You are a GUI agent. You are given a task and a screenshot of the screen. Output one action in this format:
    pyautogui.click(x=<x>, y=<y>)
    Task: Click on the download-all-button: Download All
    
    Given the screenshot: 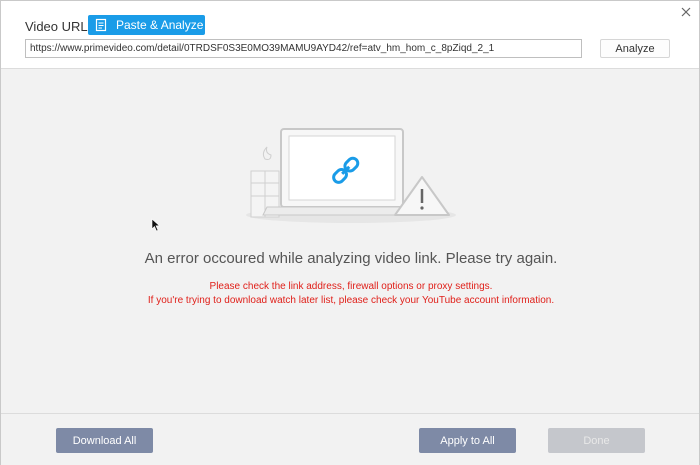 What is the action you would take?
    pyautogui.click(x=104, y=440)
    